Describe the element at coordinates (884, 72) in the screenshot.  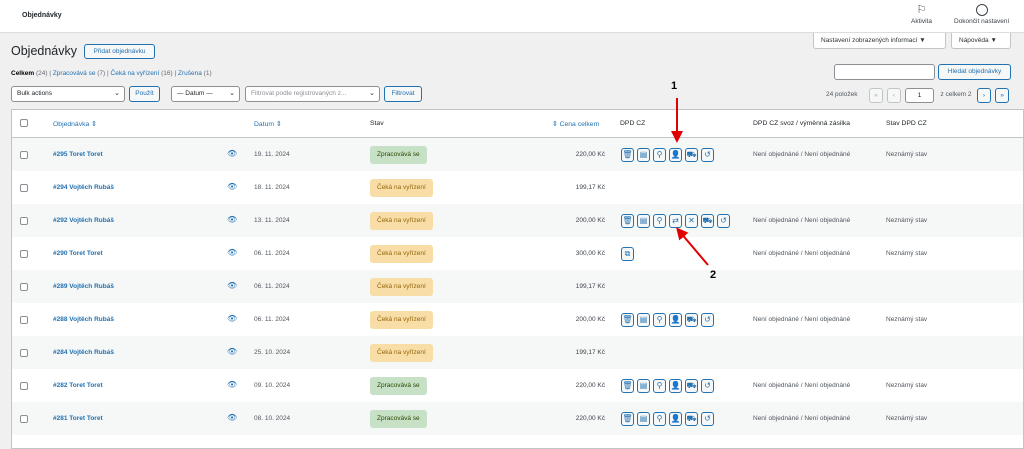
I see `search-input` at that location.